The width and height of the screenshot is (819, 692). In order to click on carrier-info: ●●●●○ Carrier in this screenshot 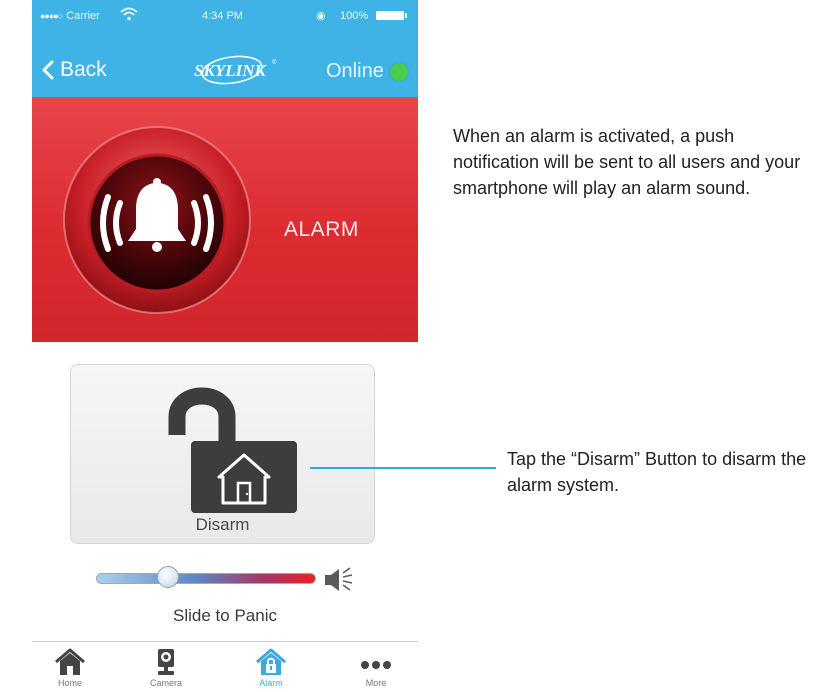, I will do `click(70, 16)`.